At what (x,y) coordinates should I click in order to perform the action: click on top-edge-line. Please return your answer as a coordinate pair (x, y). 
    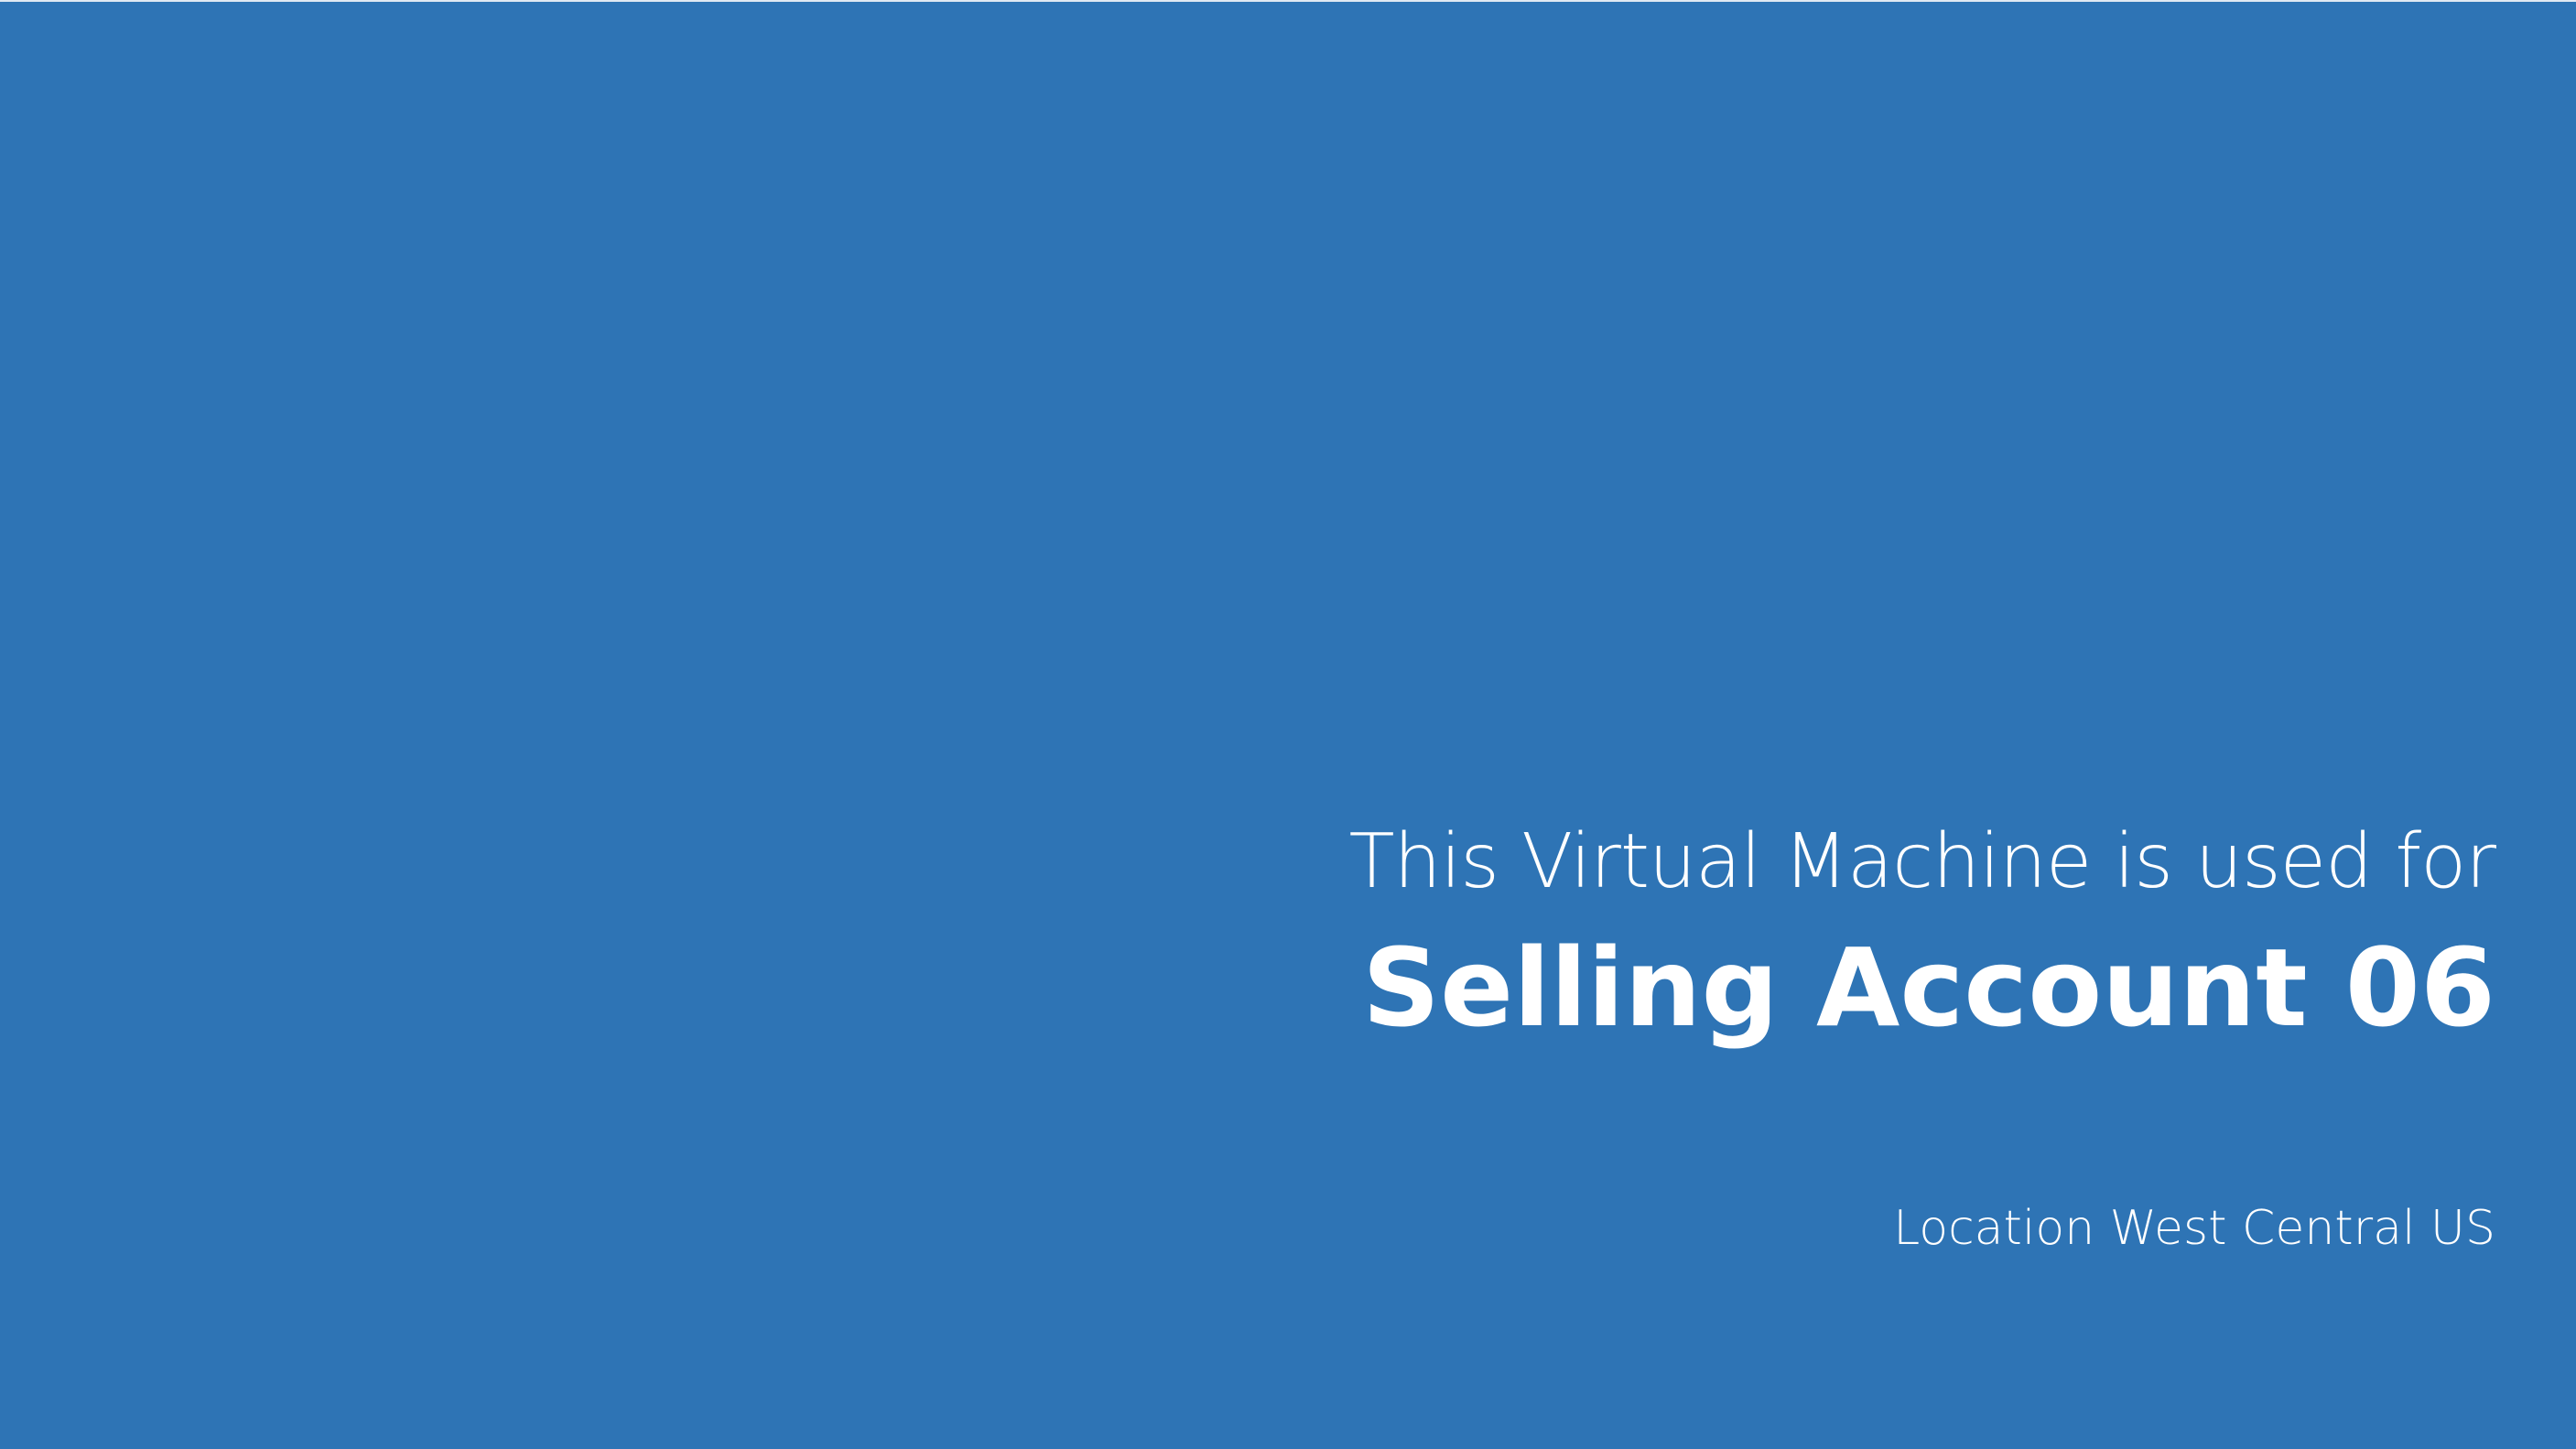
    Looking at the image, I should click on (1288, 1).